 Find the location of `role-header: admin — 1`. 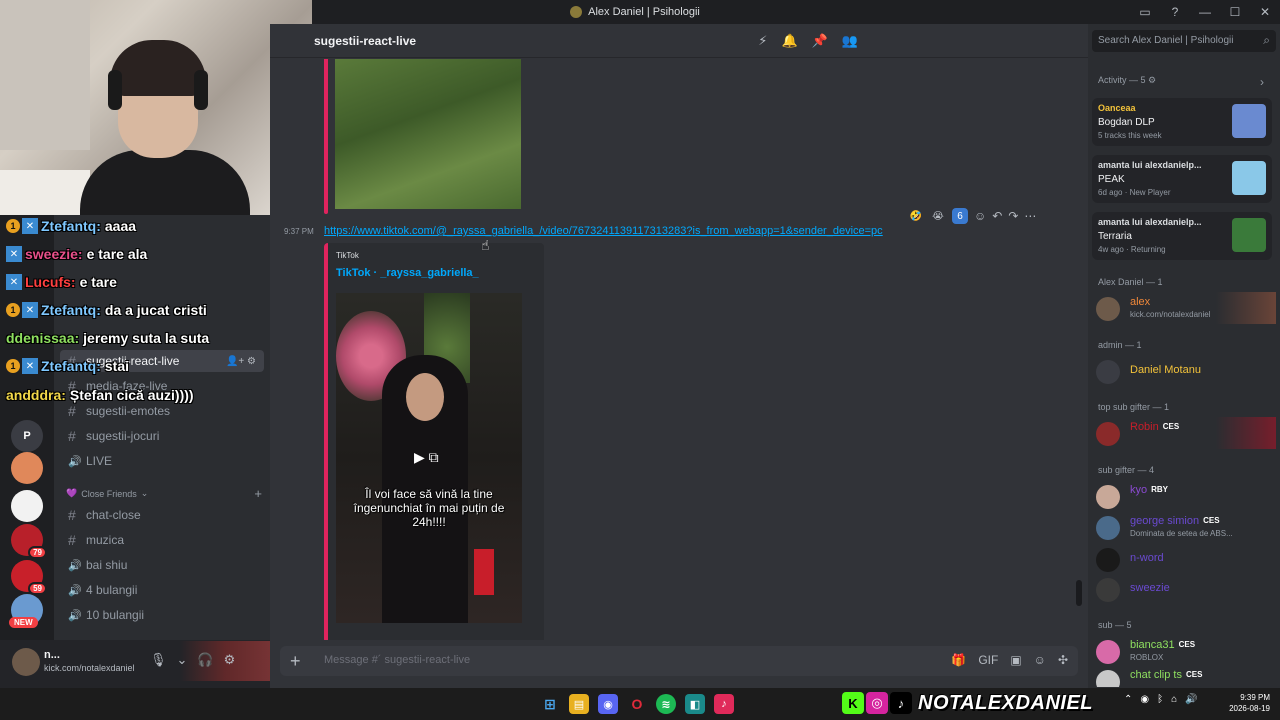

role-header: admin — 1 is located at coordinates (1120, 345).